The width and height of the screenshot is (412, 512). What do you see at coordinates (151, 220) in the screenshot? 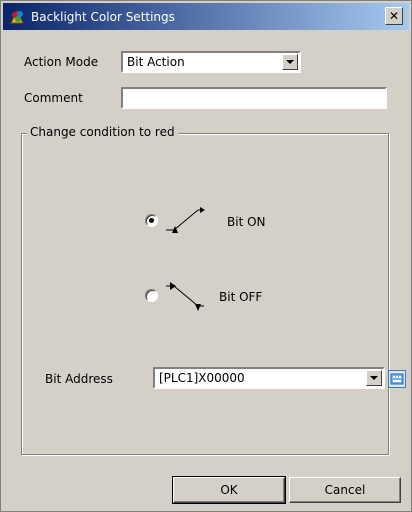
I see `bit-on-radio` at bounding box center [151, 220].